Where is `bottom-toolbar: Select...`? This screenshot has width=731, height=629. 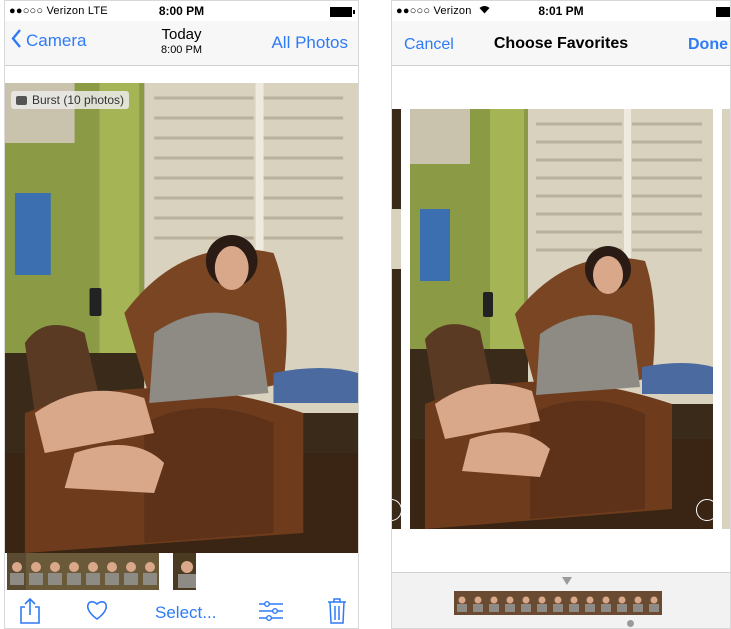
bottom-toolbar: Select... is located at coordinates (181, 610).